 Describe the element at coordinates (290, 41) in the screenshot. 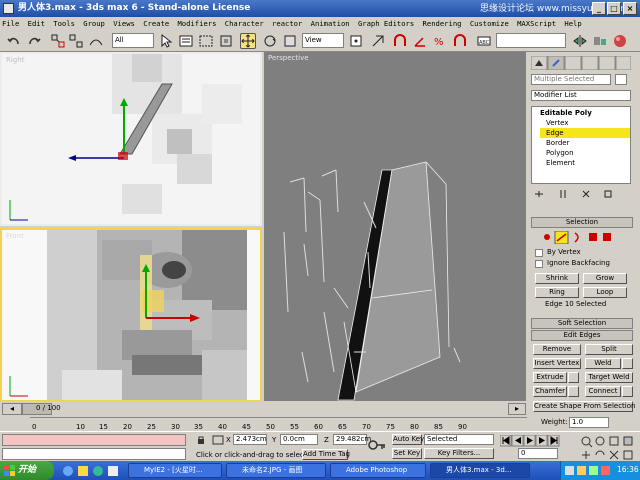

I see `select-and-scale-icon` at that location.